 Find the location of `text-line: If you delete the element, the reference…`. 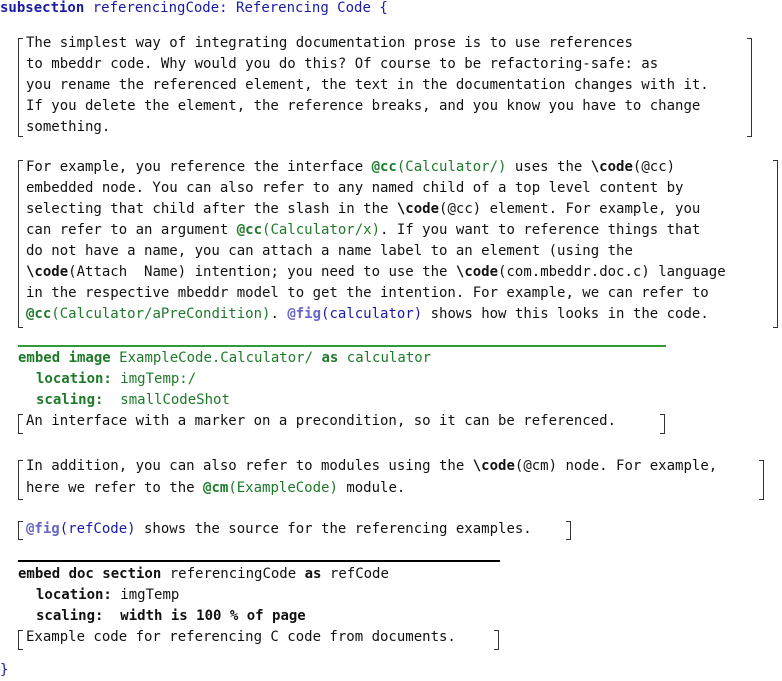

text-line: If you delete the element, the reference… is located at coordinates (363, 106).